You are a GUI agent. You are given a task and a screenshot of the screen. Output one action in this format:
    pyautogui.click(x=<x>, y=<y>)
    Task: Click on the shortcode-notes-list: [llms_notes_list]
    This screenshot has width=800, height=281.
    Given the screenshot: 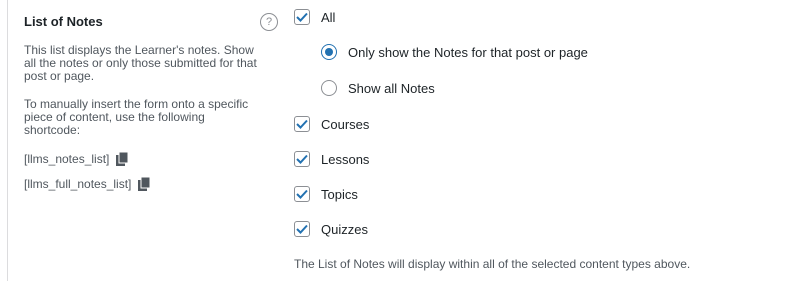 What is the action you would take?
    pyautogui.click(x=76, y=158)
    